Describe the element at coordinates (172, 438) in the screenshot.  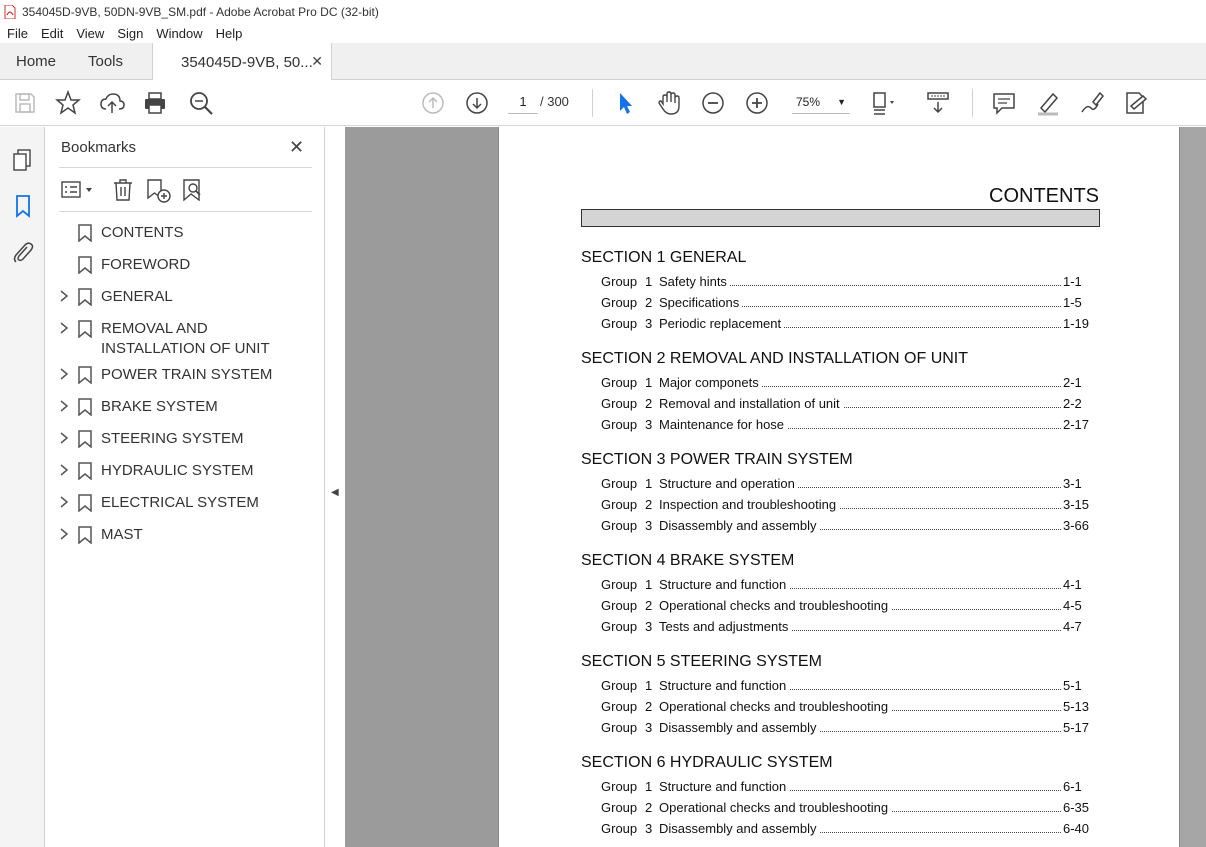
I see `bookmark-label: STEERING SYSTEM` at that location.